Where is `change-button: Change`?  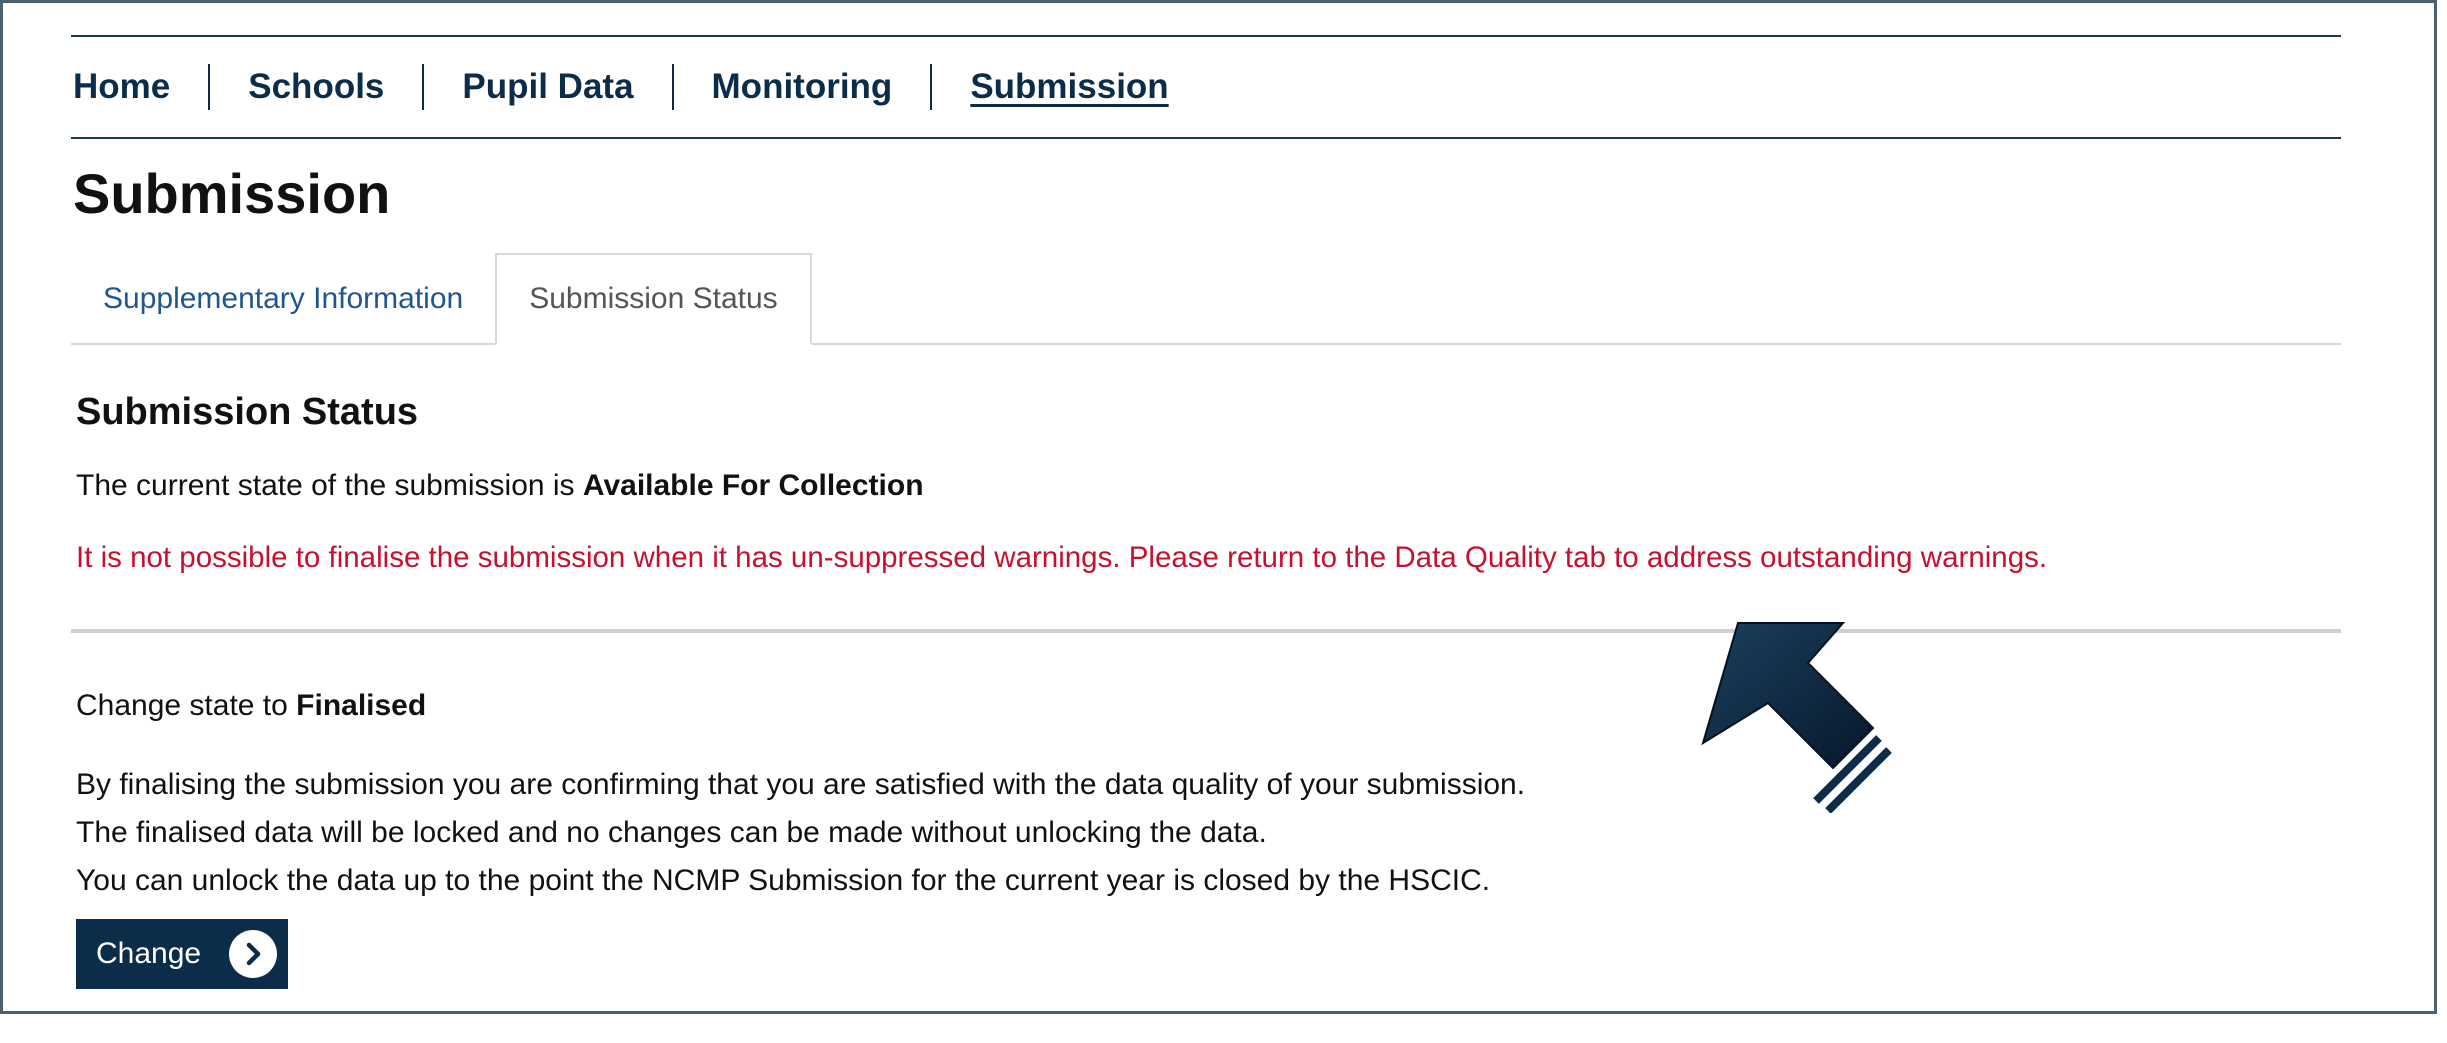
change-button: Change is located at coordinates (182, 954).